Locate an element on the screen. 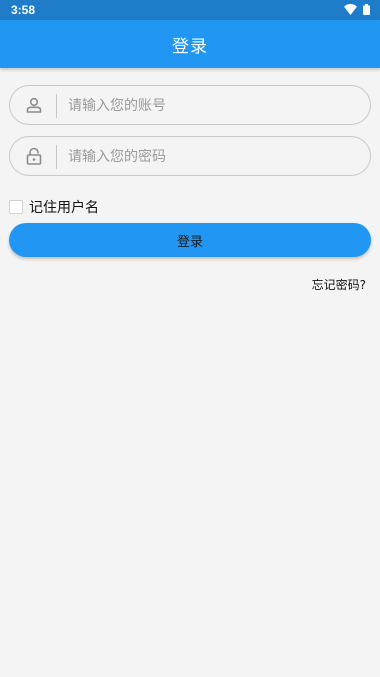  password-field is located at coordinates (190, 156).